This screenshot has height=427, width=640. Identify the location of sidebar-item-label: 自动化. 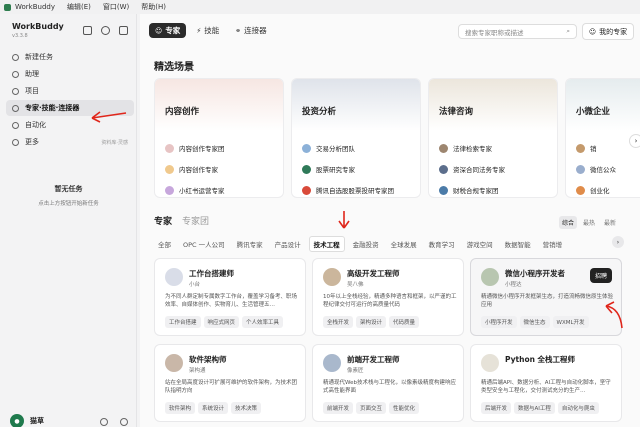
(35, 125).